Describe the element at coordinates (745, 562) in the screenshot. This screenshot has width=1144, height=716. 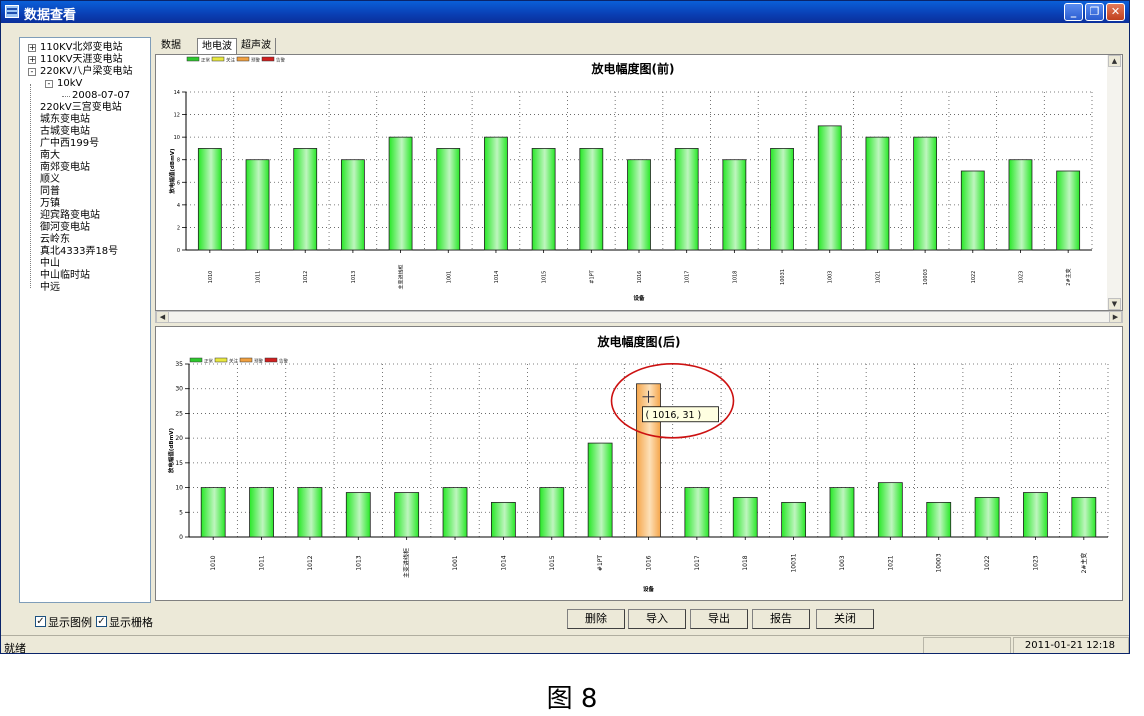
I see `x-tick-label: 1018` at that location.